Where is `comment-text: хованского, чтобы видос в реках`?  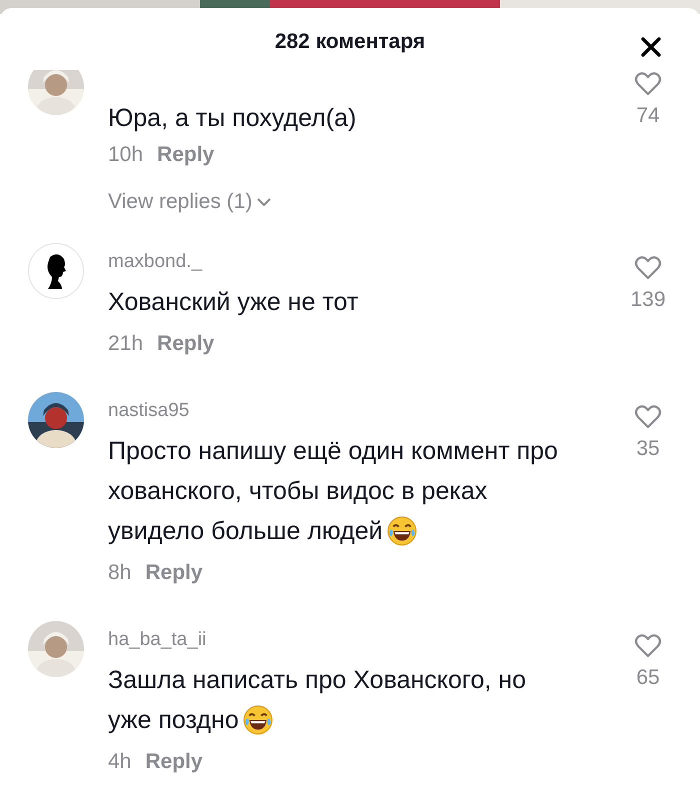
comment-text: хованского, чтобы видос в реках is located at coordinates (298, 491).